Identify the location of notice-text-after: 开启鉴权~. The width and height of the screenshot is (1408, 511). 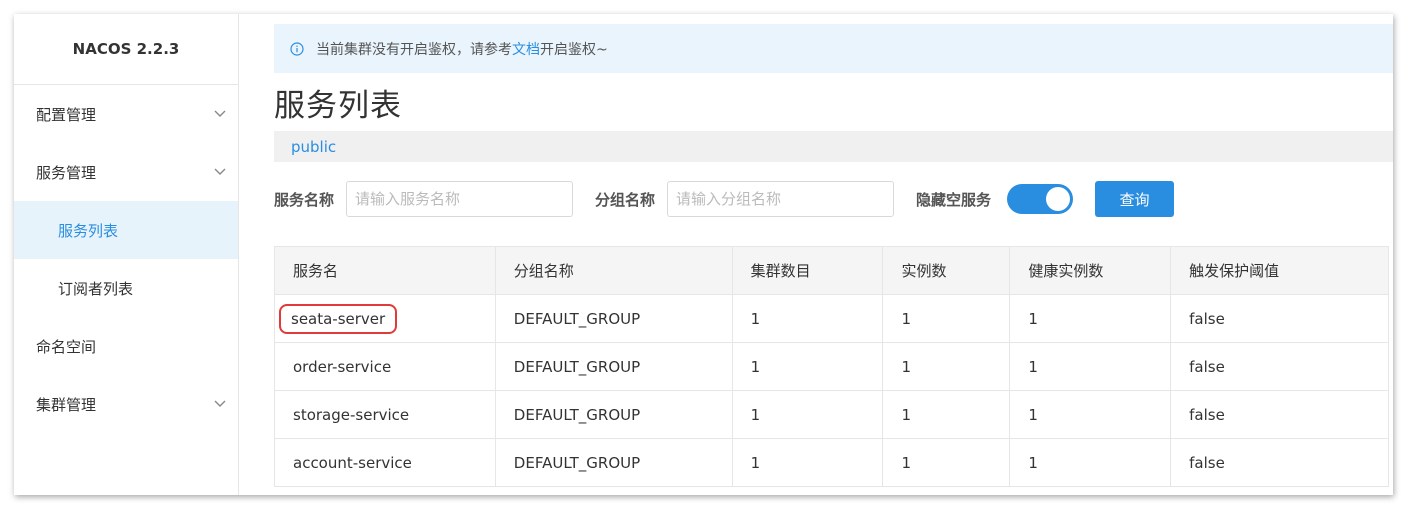
(574, 49).